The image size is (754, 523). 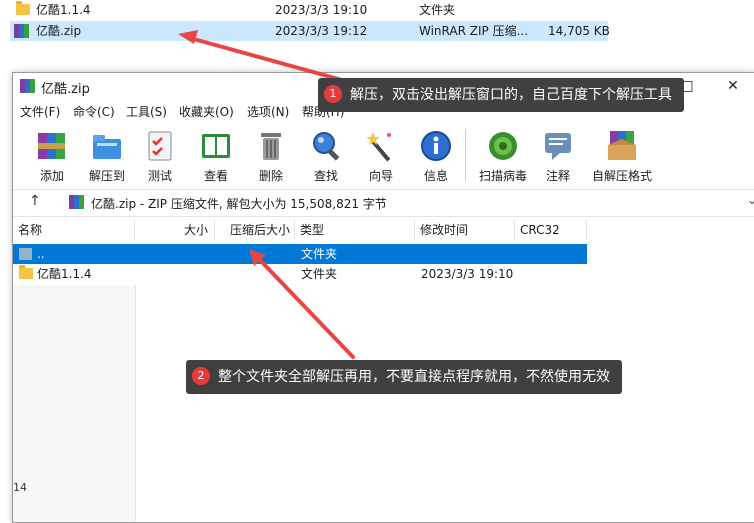 What do you see at coordinates (333, 94) in the screenshot?
I see `annotation-badge: 1` at bounding box center [333, 94].